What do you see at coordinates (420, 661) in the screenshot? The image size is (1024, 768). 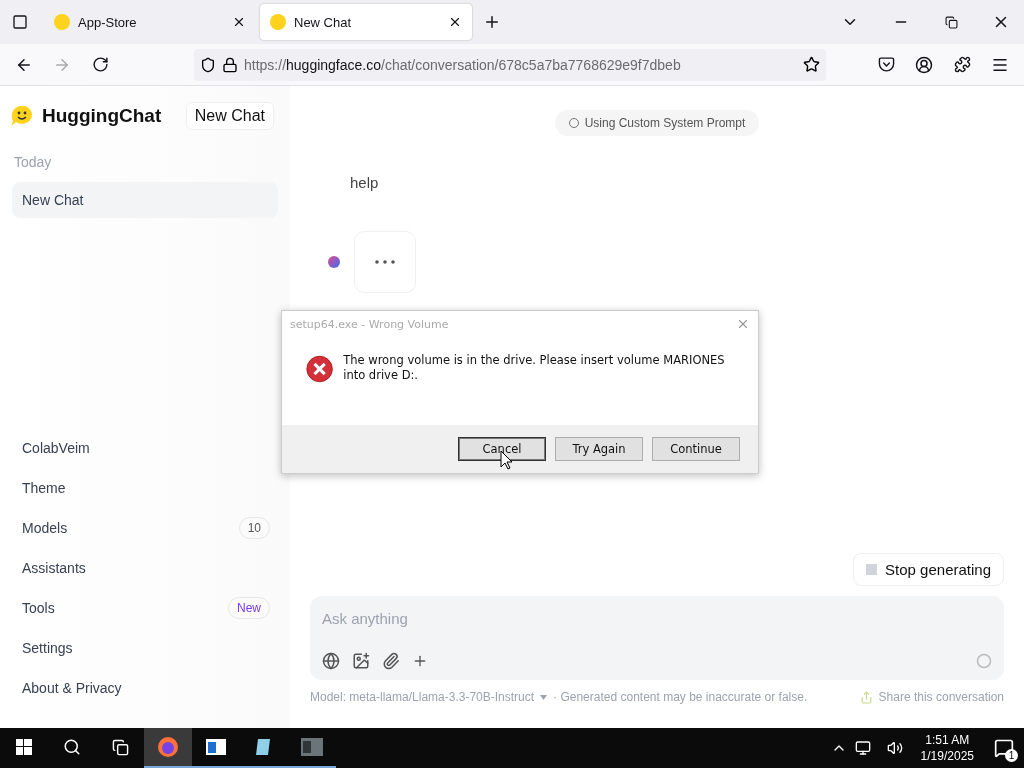 I see `plus-icon` at bounding box center [420, 661].